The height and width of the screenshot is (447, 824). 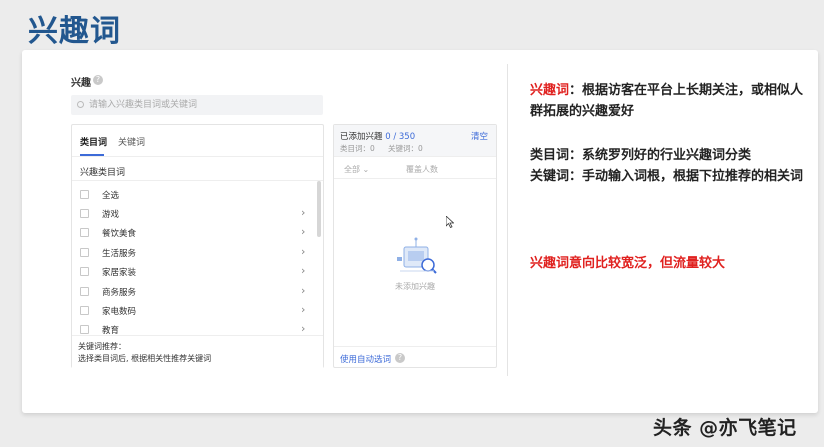 What do you see at coordinates (357, 148) in the screenshot?
I see `category-count: 类目词：0` at bounding box center [357, 148].